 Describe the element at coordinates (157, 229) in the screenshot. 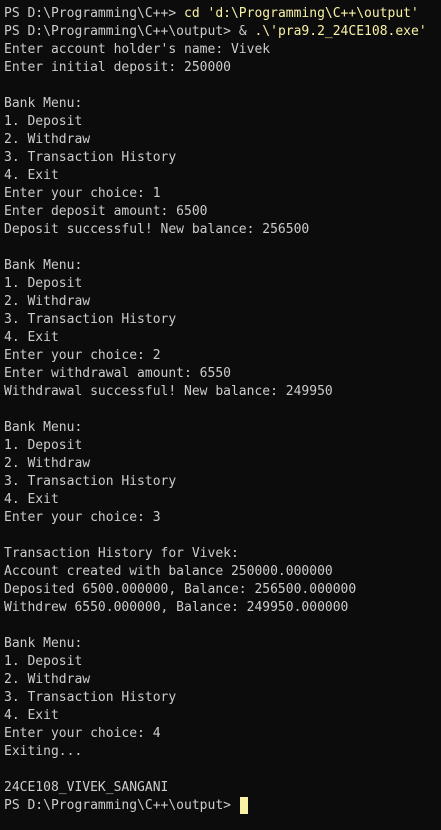

I see `output-line: Deposit successful! New balance: 256500` at that location.